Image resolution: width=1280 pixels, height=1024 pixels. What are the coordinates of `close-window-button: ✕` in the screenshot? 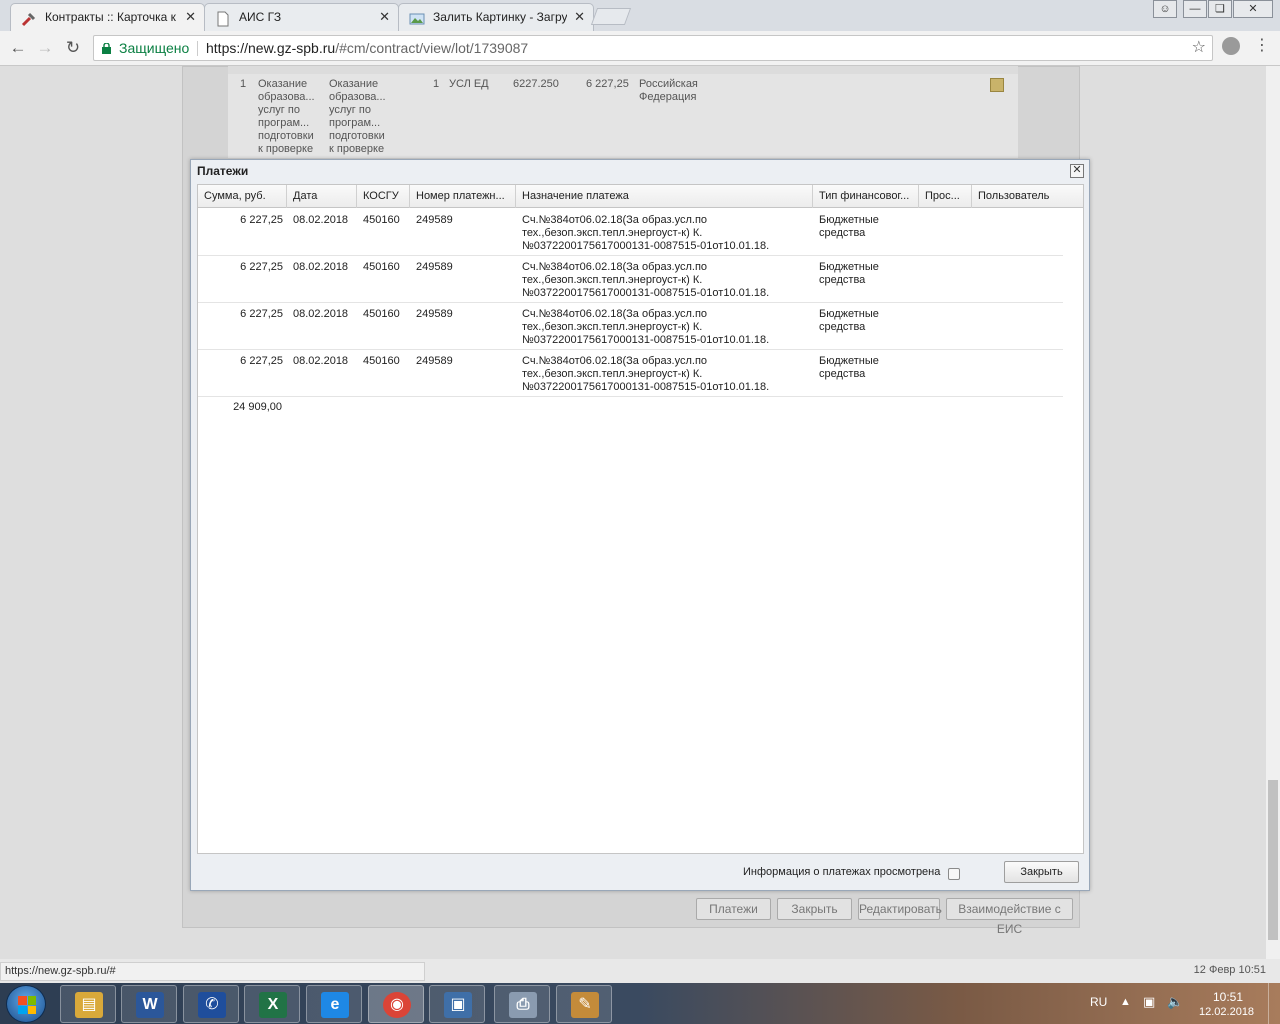 It's located at (1253, 9).